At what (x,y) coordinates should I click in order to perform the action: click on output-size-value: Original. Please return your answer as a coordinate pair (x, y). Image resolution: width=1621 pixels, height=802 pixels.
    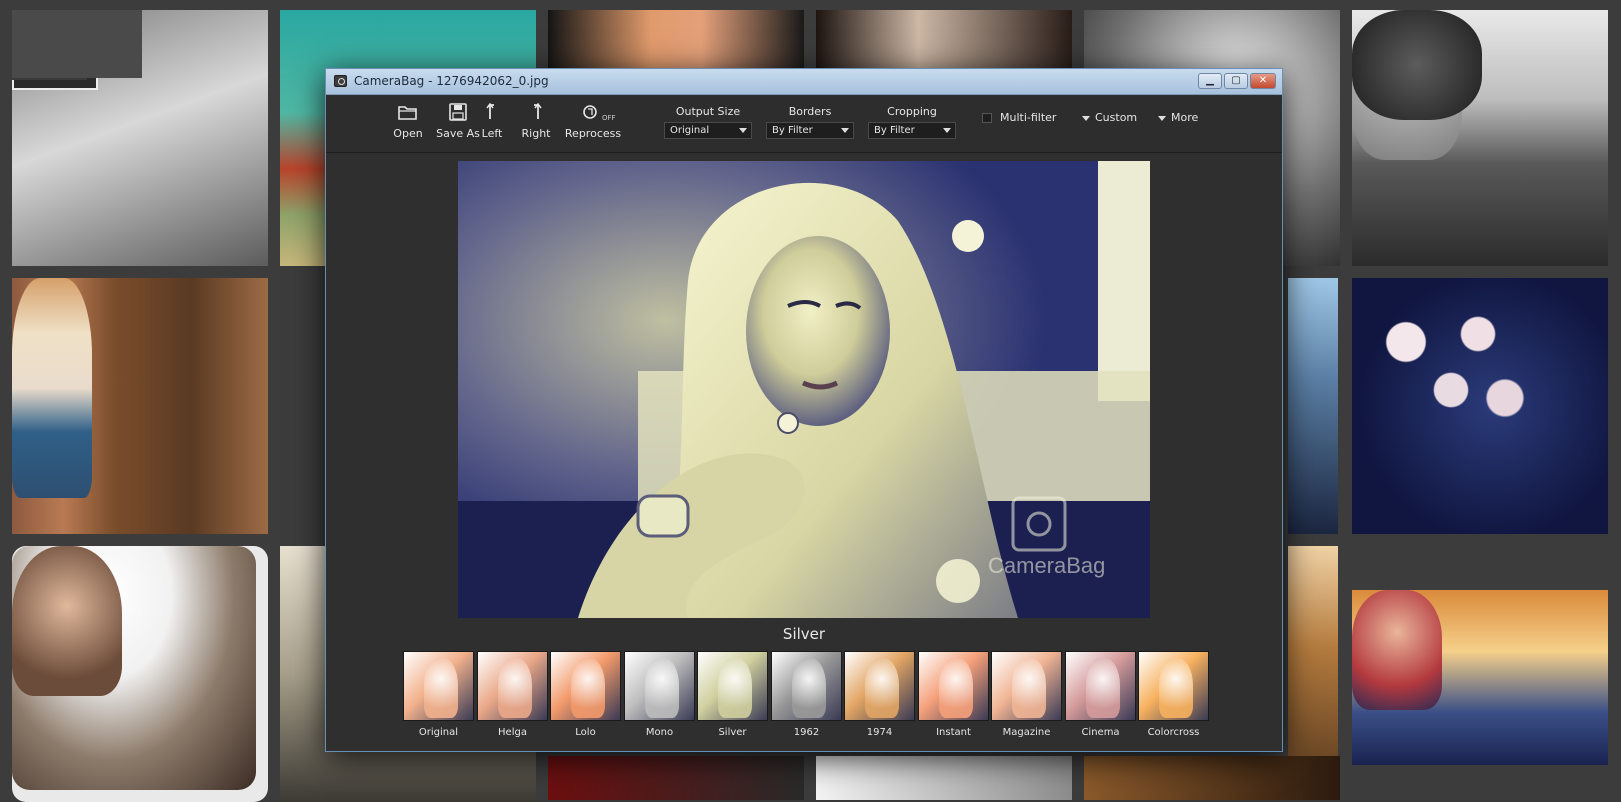
    Looking at the image, I should click on (690, 130).